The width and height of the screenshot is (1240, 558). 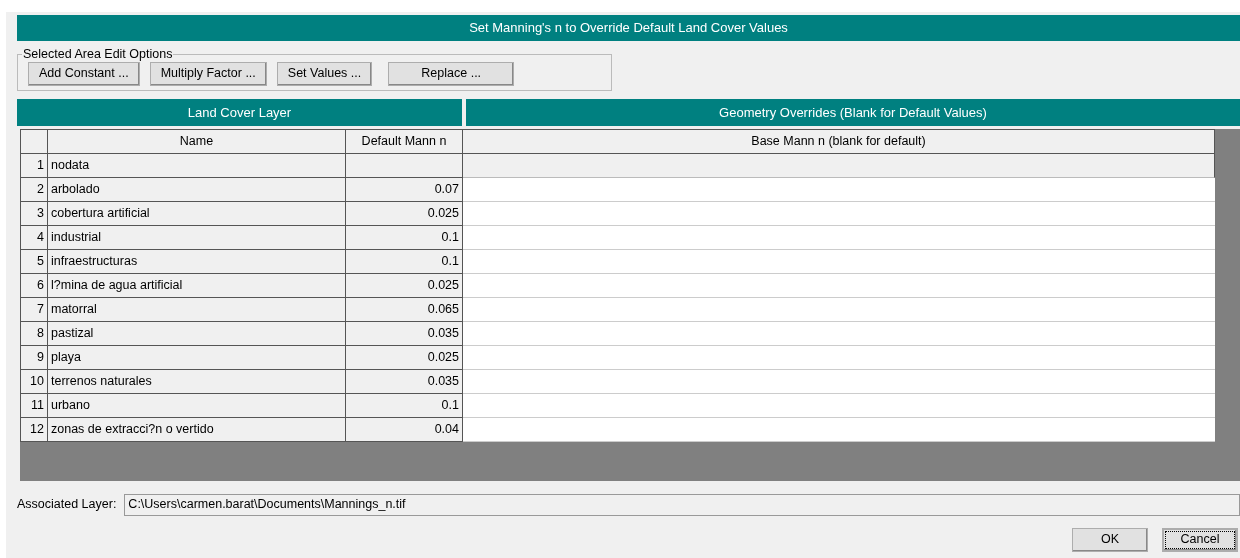 What do you see at coordinates (197, 357) in the screenshot?
I see `table-cell: playa` at bounding box center [197, 357].